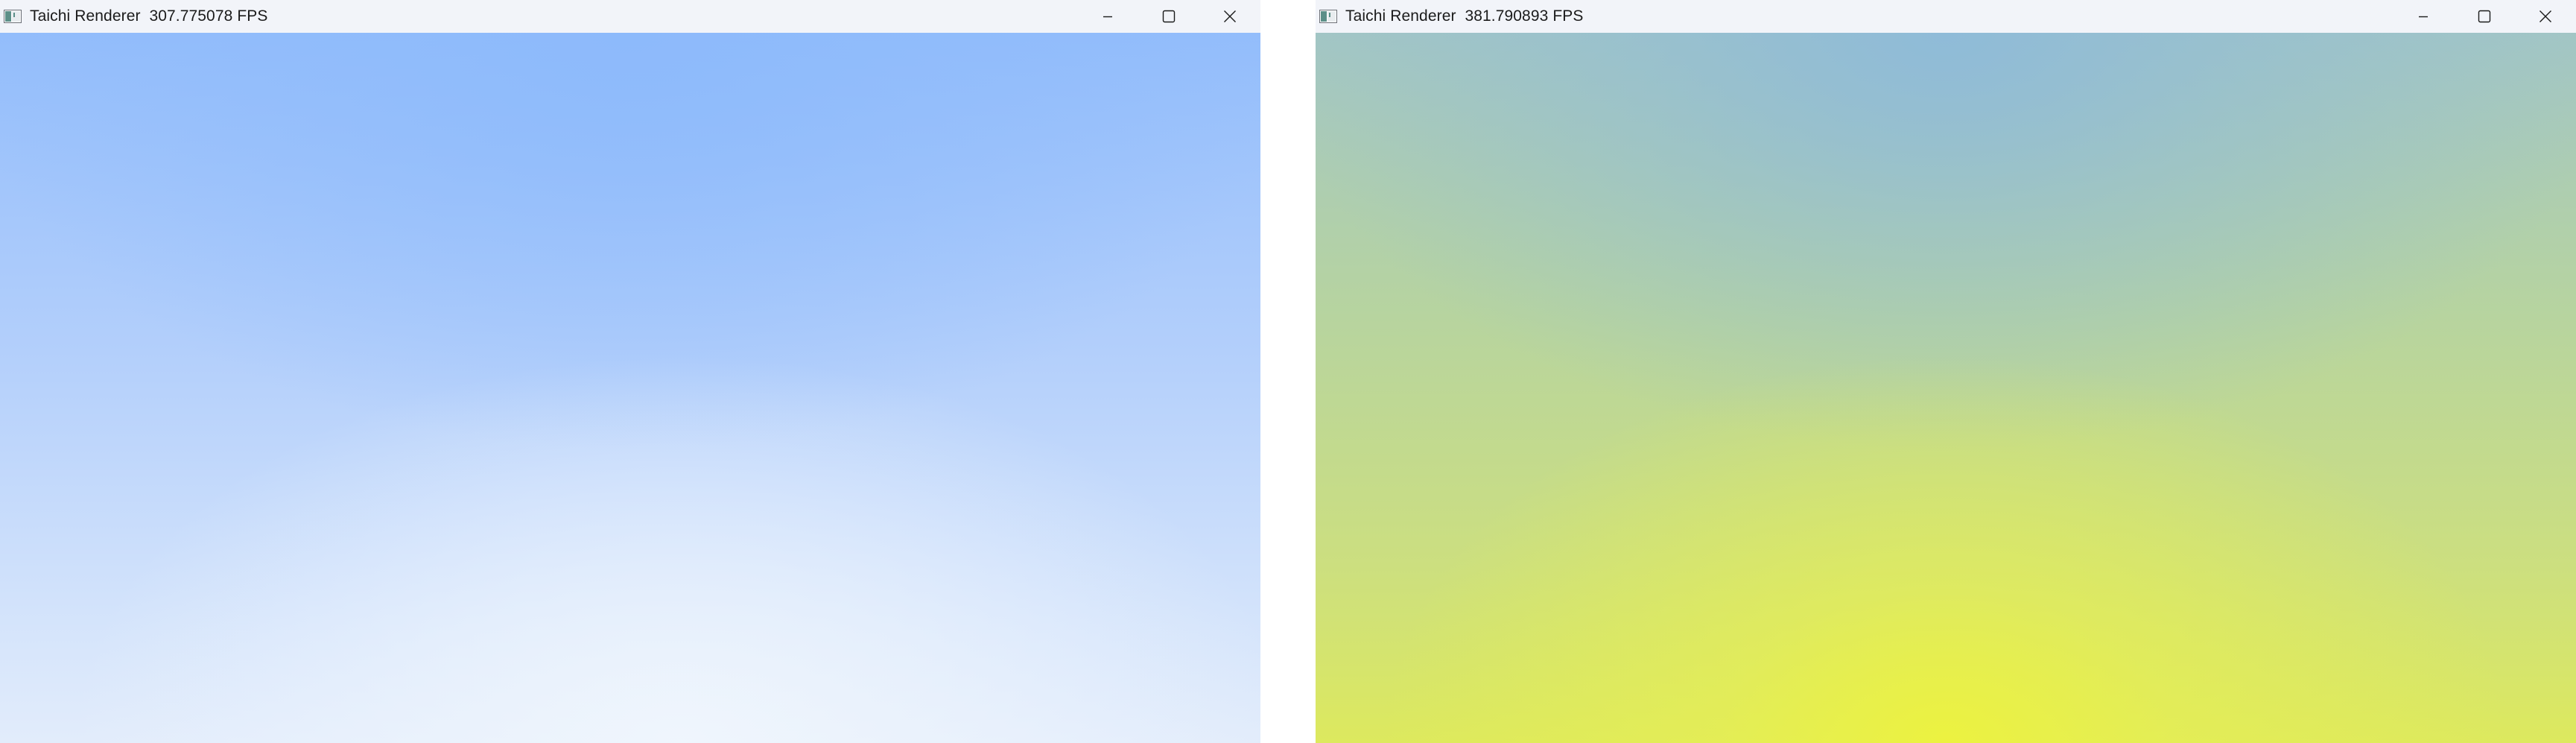  What do you see at coordinates (149, 16) in the screenshot?
I see `window-title: Taichi Renderer 307.775078 FPS` at bounding box center [149, 16].